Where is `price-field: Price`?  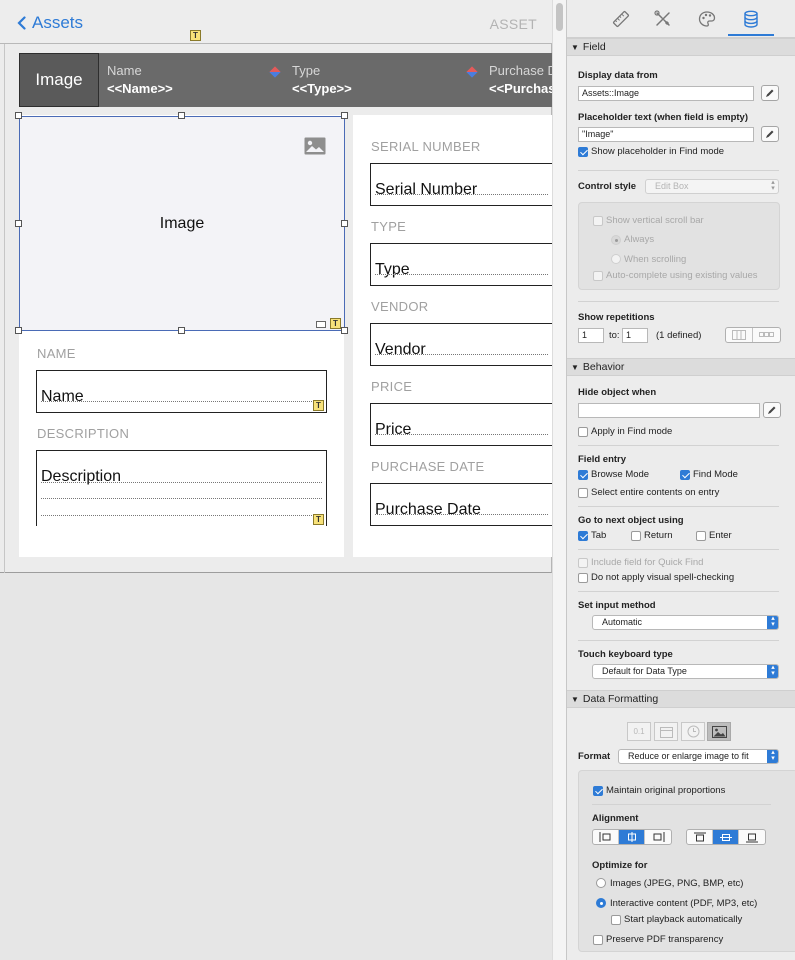
price-field: Price is located at coordinates (461, 424).